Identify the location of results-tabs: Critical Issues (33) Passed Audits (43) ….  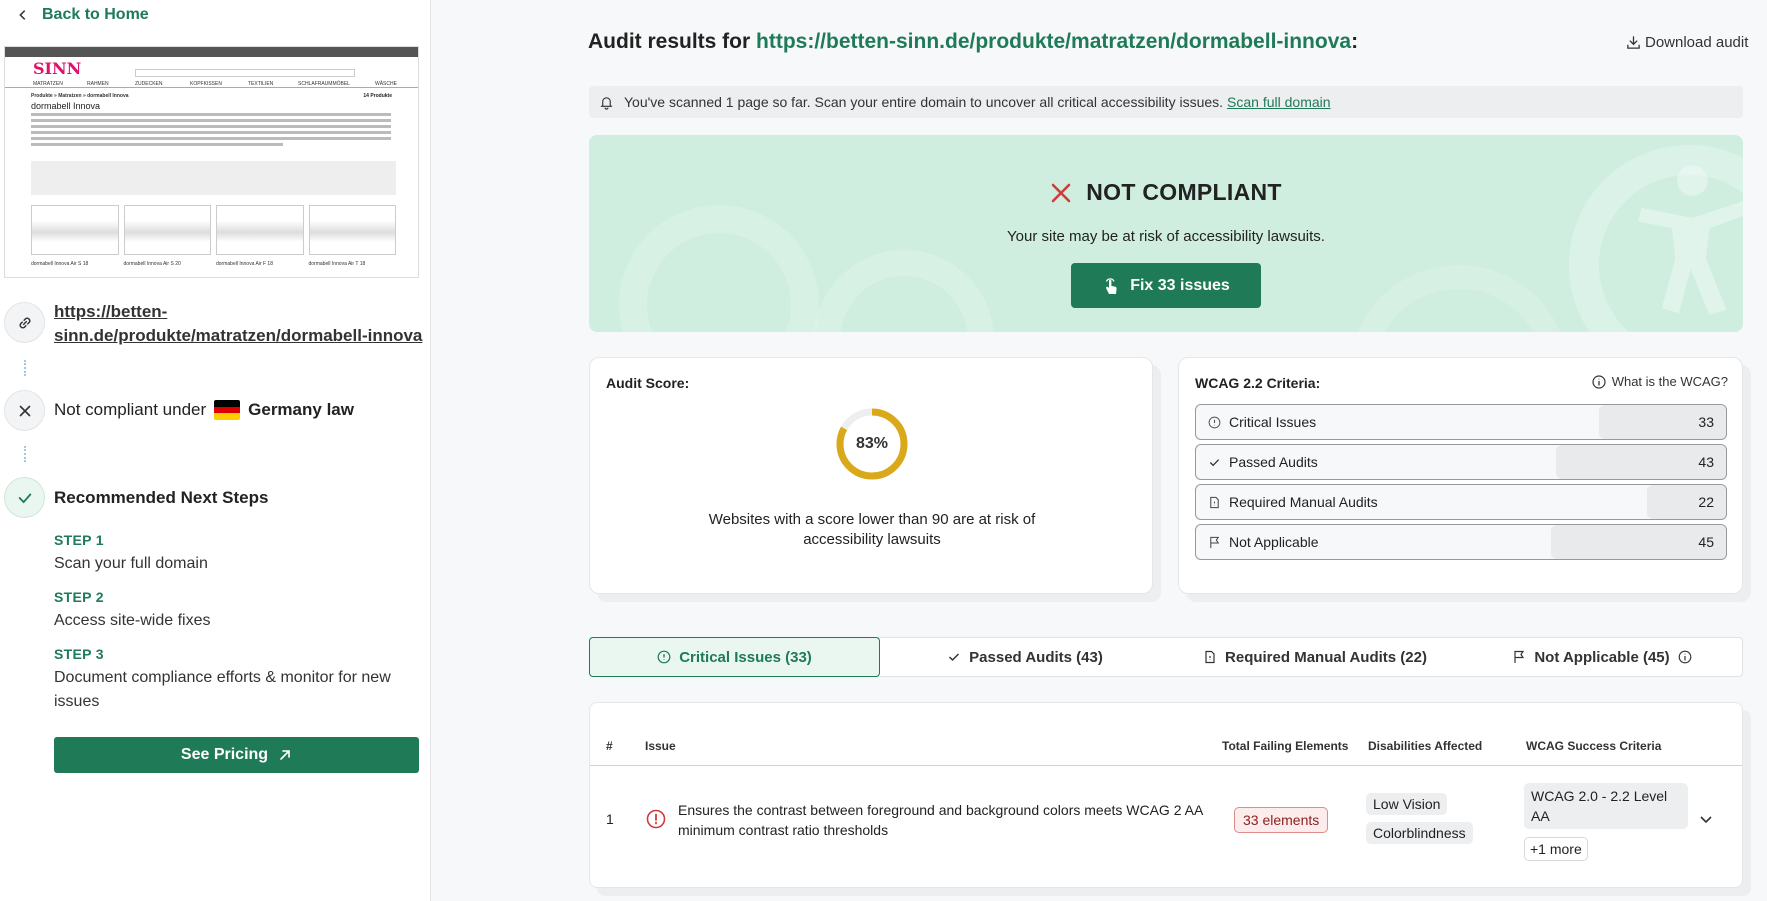
(1166, 657).